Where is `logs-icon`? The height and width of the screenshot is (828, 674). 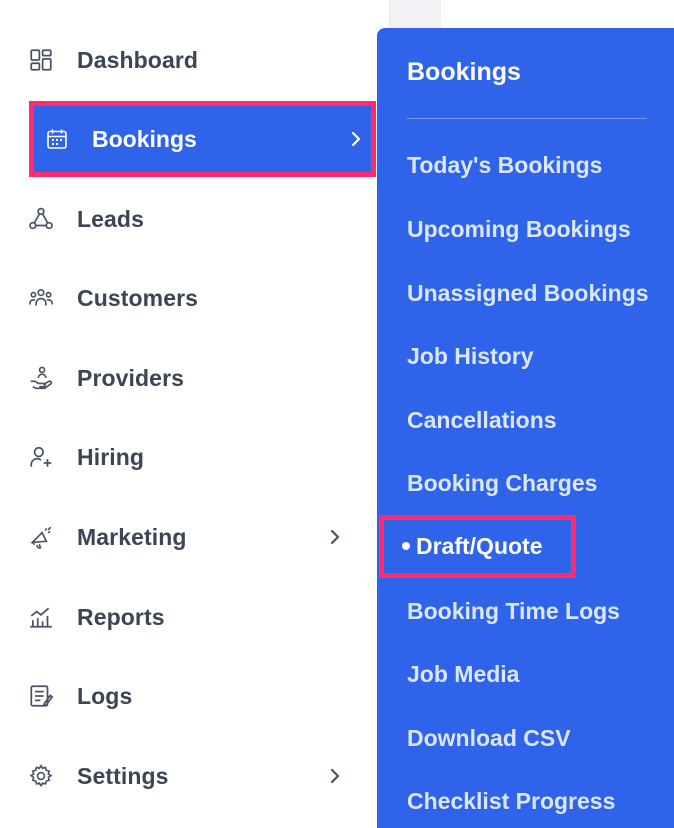
logs-icon is located at coordinates (41, 696).